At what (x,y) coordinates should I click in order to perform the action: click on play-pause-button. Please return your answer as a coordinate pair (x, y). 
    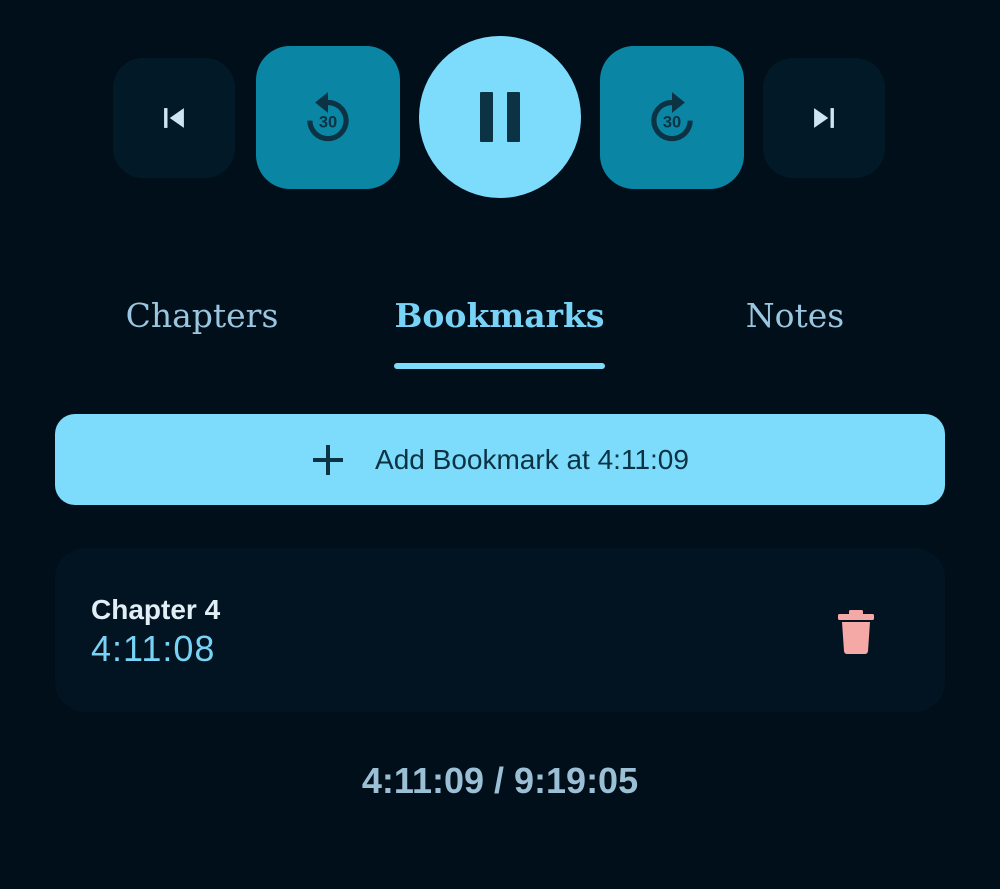
    Looking at the image, I should click on (500, 117).